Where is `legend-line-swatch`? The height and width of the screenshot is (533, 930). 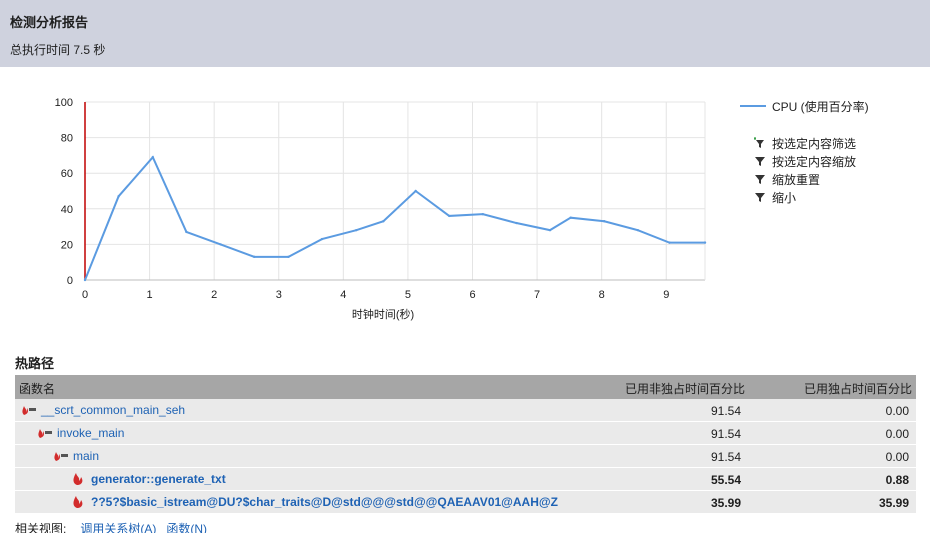
legend-line-swatch is located at coordinates (753, 106).